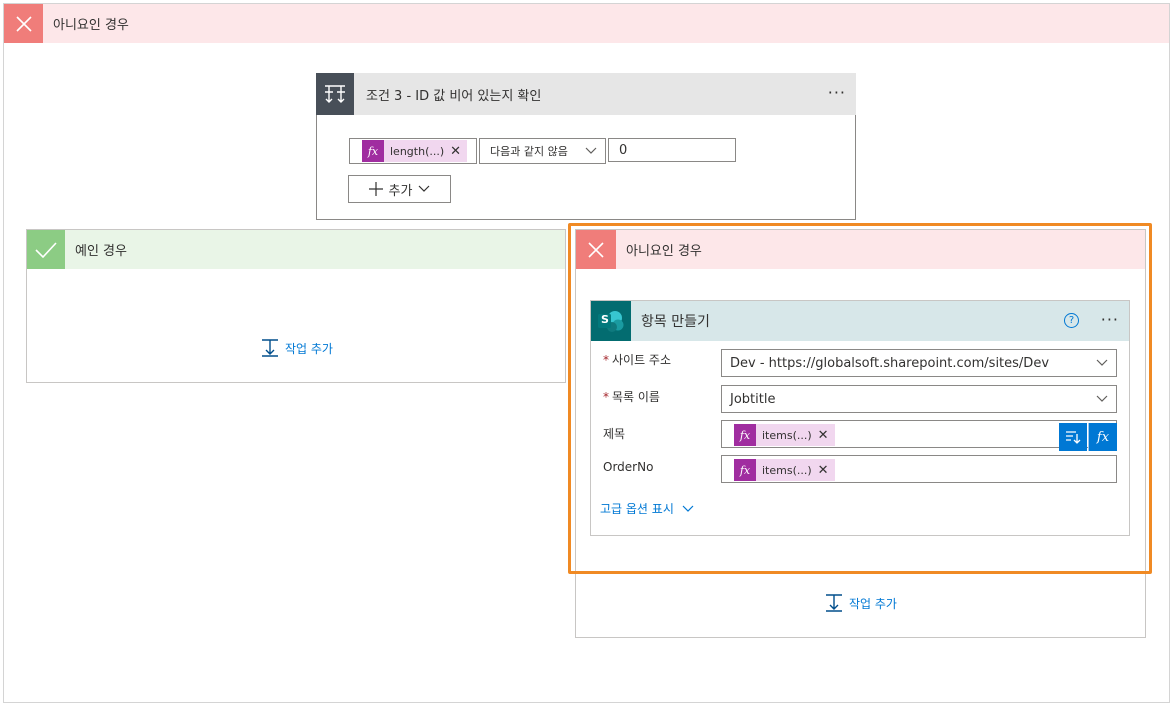  Describe the element at coordinates (46, 249) in the screenshot. I see `check-icon` at that location.